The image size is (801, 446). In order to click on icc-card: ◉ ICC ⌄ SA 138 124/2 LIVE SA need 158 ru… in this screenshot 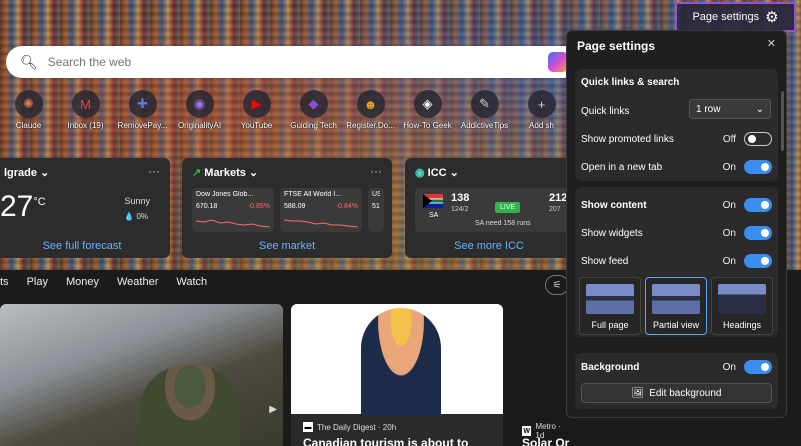, I will do `click(495, 208)`.